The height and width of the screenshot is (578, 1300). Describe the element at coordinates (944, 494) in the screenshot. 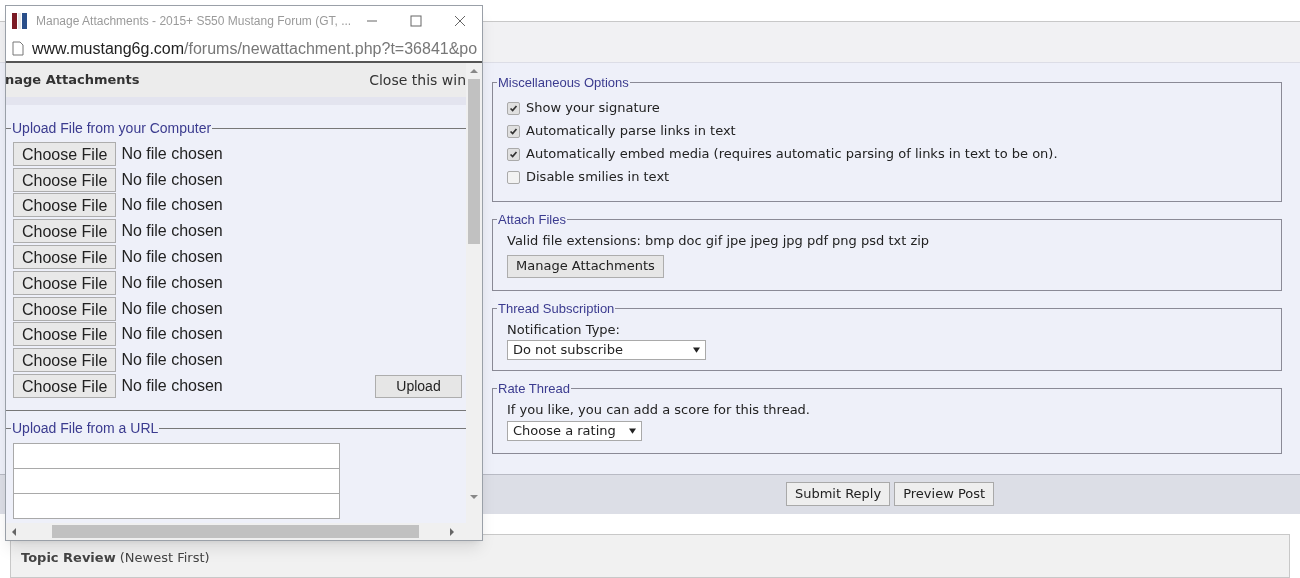

I see `submit-button: Preview Post` at that location.